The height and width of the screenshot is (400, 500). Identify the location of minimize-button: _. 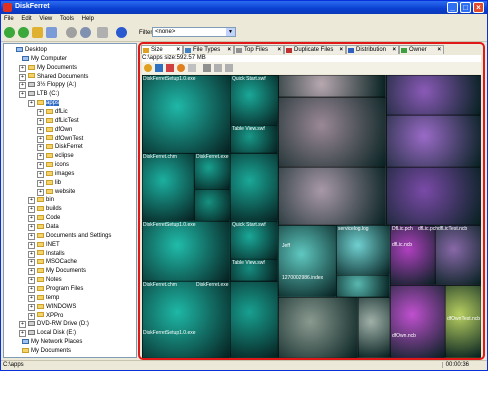
(452, 7).